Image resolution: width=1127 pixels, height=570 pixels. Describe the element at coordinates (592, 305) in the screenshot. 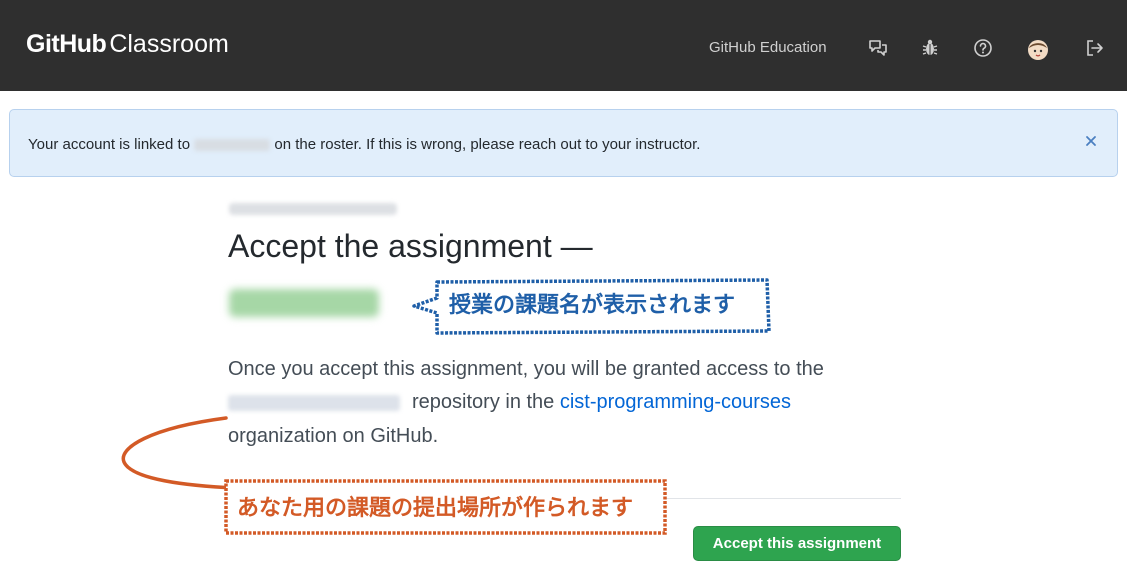

I see `callout-assignment-name-text: 授業の課題名が表示されます` at that location.